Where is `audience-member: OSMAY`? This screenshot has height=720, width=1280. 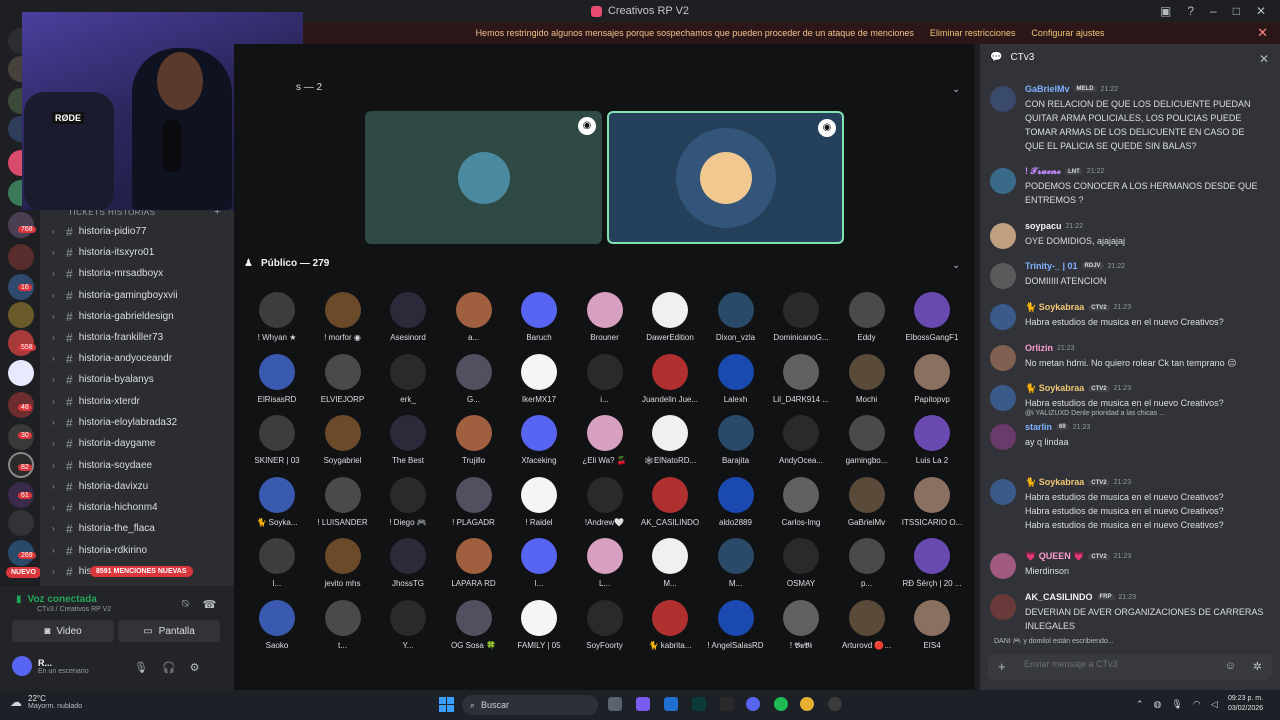 audience-member: OSMAY is located at coordinates (801, 565).